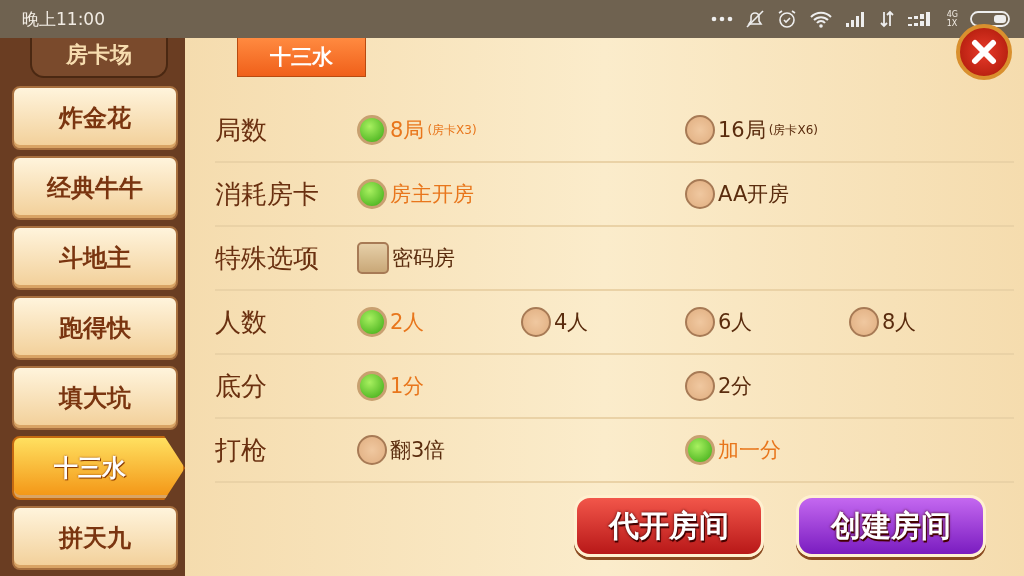 The height and width of the screenshot is (576, 1024). What do you see at coordinates (886, 19) in the screenshot?
I see `data-arrows-icon` at bounding box center [886, 19].